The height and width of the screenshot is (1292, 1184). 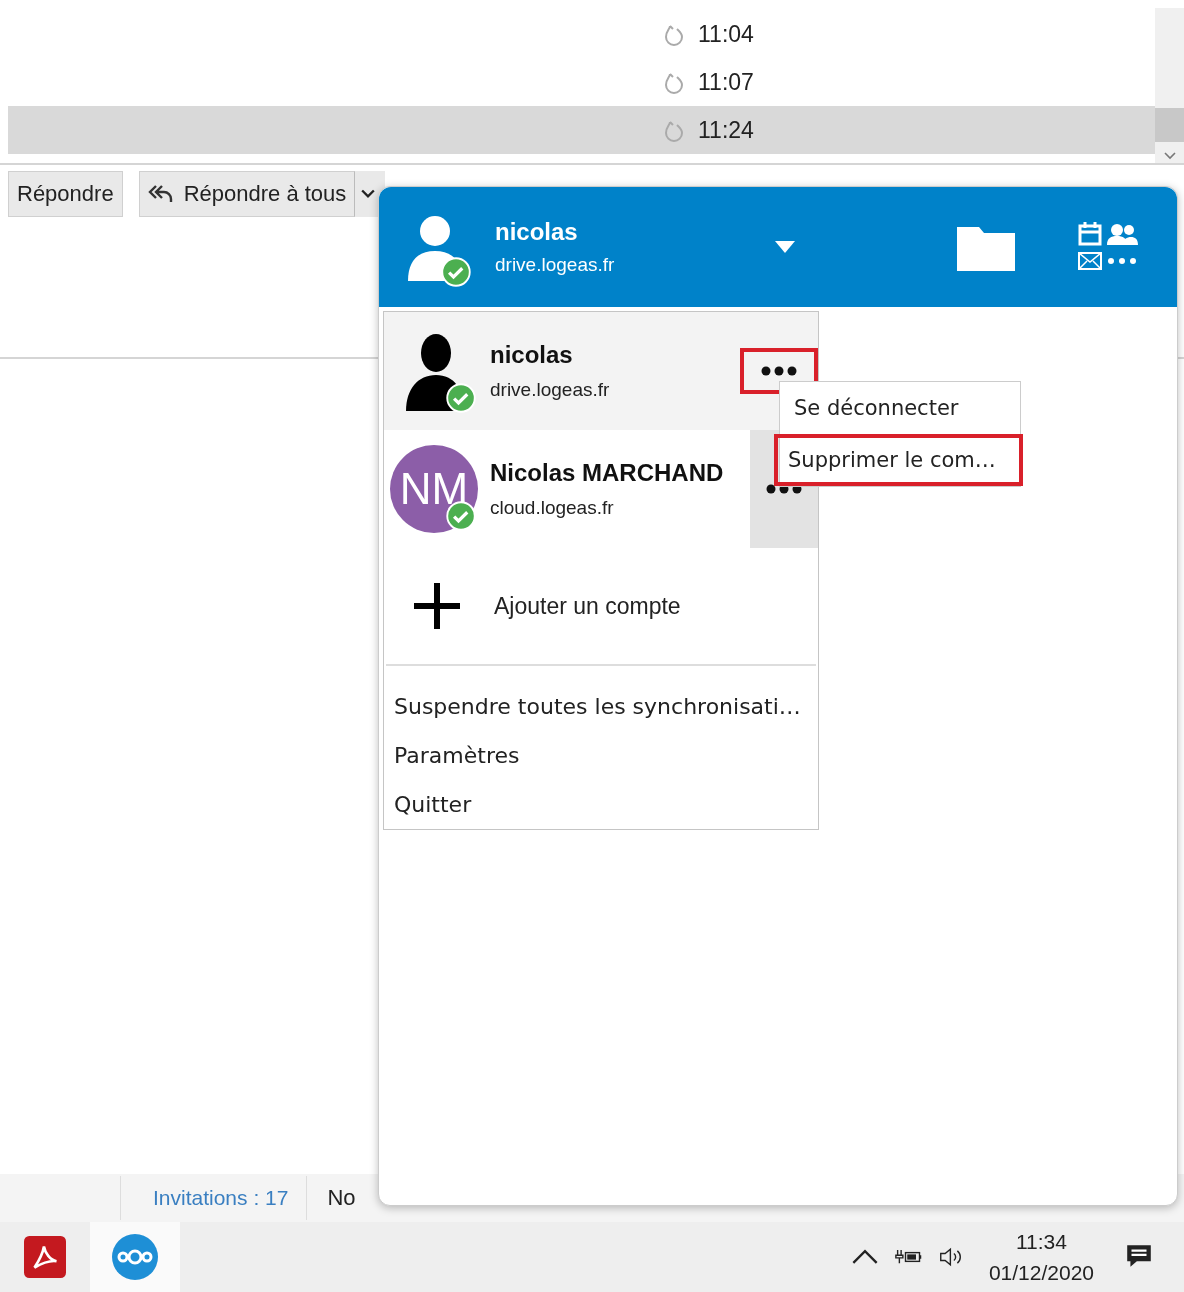 What do you see at coordinates (1041, 1257) in the screenshot?
I see `clock: 11:34 01/12/2020` at bounding box center [1041, 1257].